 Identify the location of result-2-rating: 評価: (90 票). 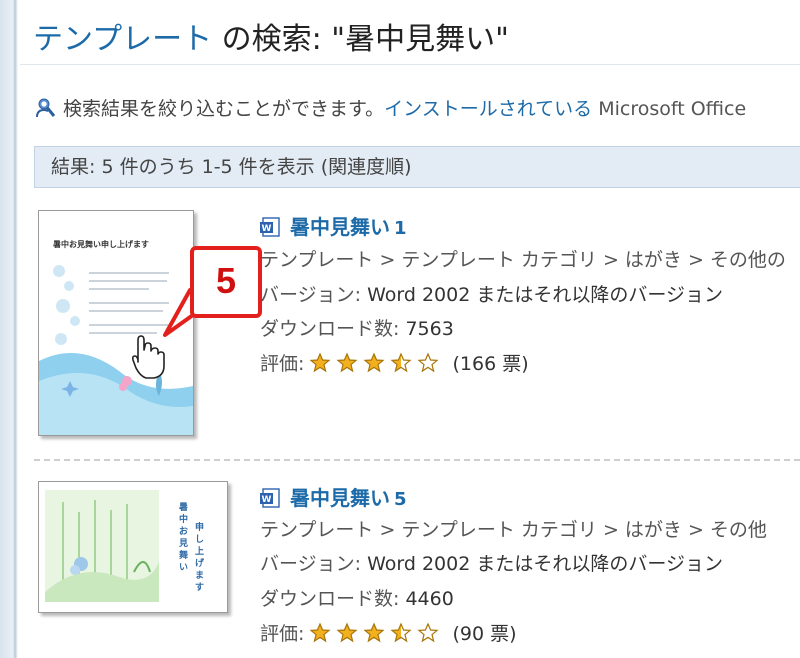
(388, 634).